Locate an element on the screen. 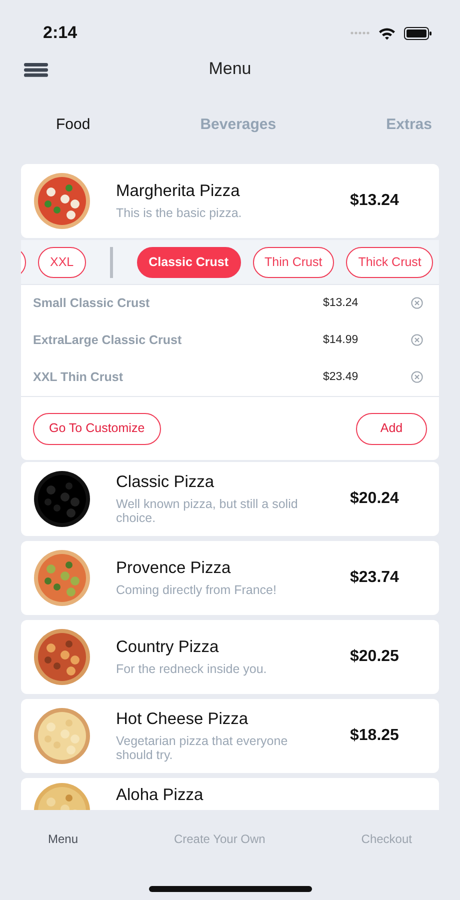 This screenshot has height=900, width=460. item-card: Classic Pizza Well known pizza, but still a solid choice. $20.24 is located at coordinates (230, 499).